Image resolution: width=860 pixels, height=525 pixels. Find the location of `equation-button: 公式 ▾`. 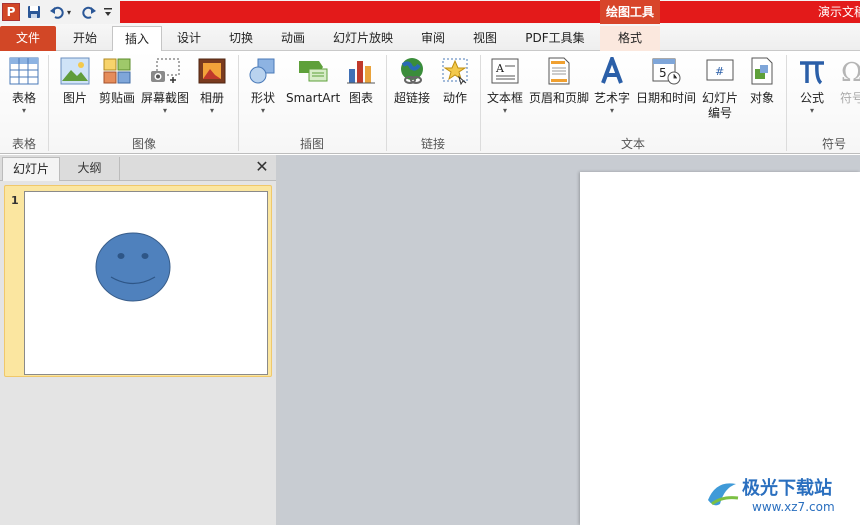

equation-button: 公式 ▾ is located at coordinates (812, 85).